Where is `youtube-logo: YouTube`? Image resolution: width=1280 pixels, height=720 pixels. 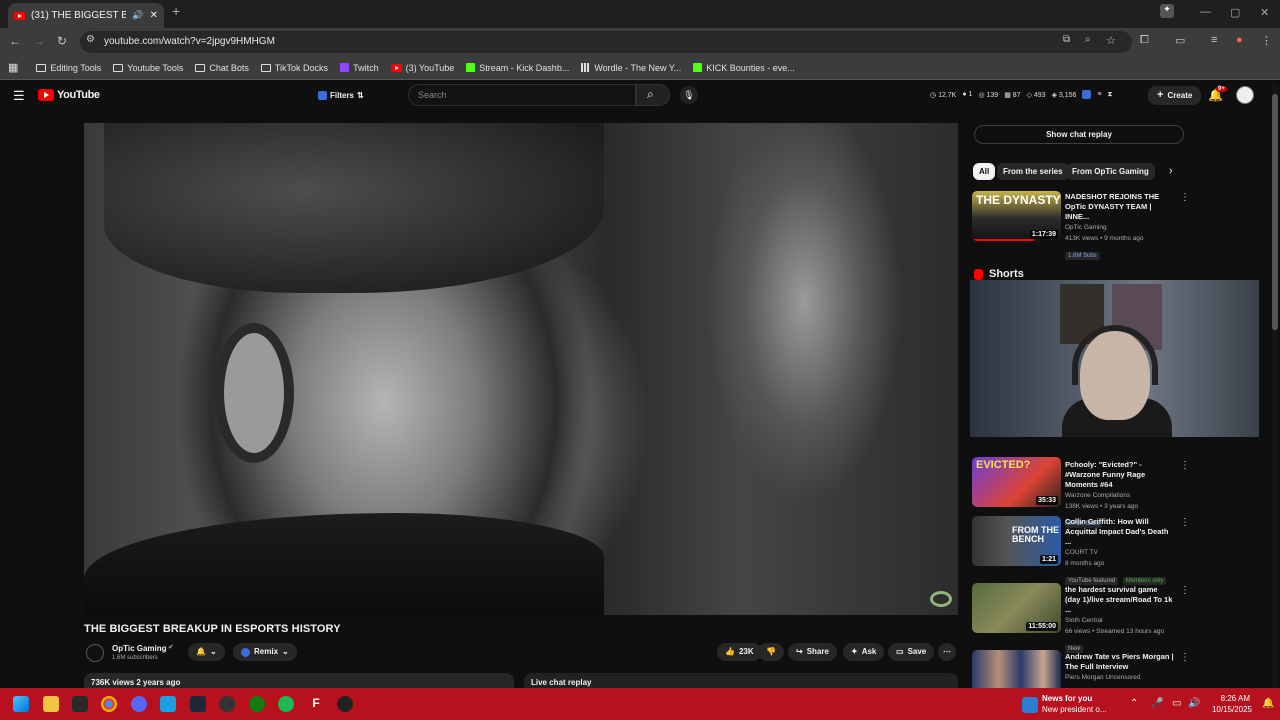 youtube-logo: YouTube is located at coordinates (69, 95).